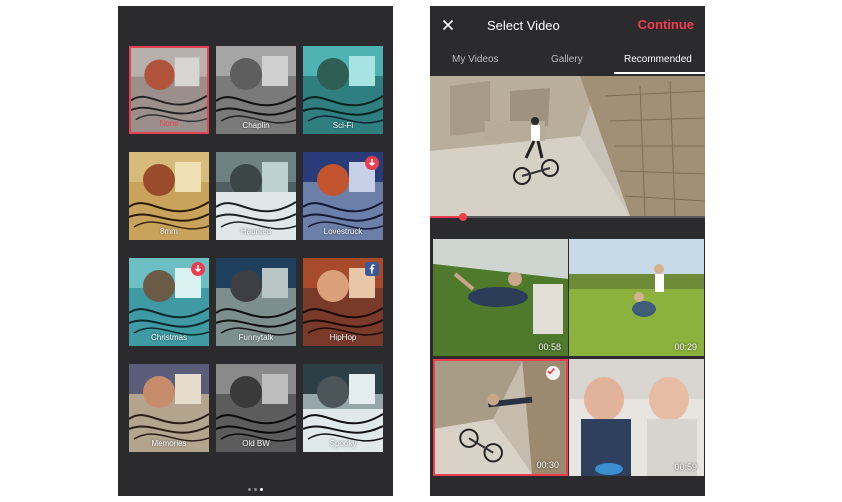  What do you see at coordinates (658, 59) in the screenshot?
I see `tab-recommended: Recommended` at bounding box center [658, 59].